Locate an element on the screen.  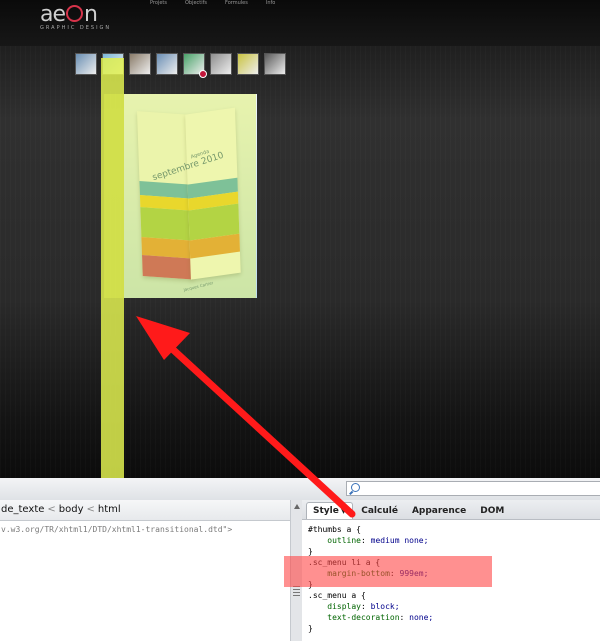
chevron-down-icon: ▼ is located at coordinates (343, 511).